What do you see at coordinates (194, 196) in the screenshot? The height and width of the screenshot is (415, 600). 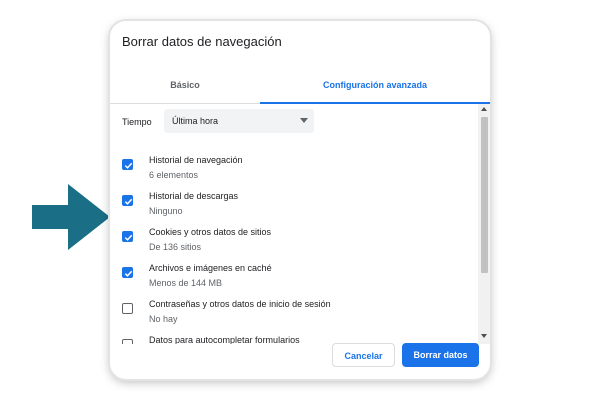 I see `option-label: Historial de descargas` at bounding box center [194, 196].